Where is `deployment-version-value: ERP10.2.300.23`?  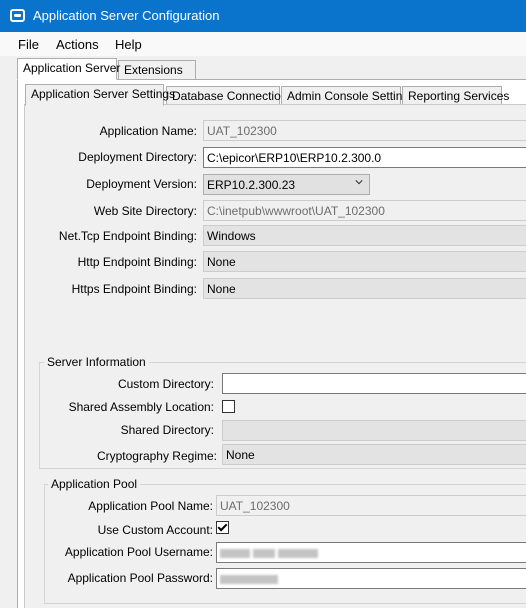
deployment-version-value: ERP10.2.300.23 is located at coordinates (251, 185).